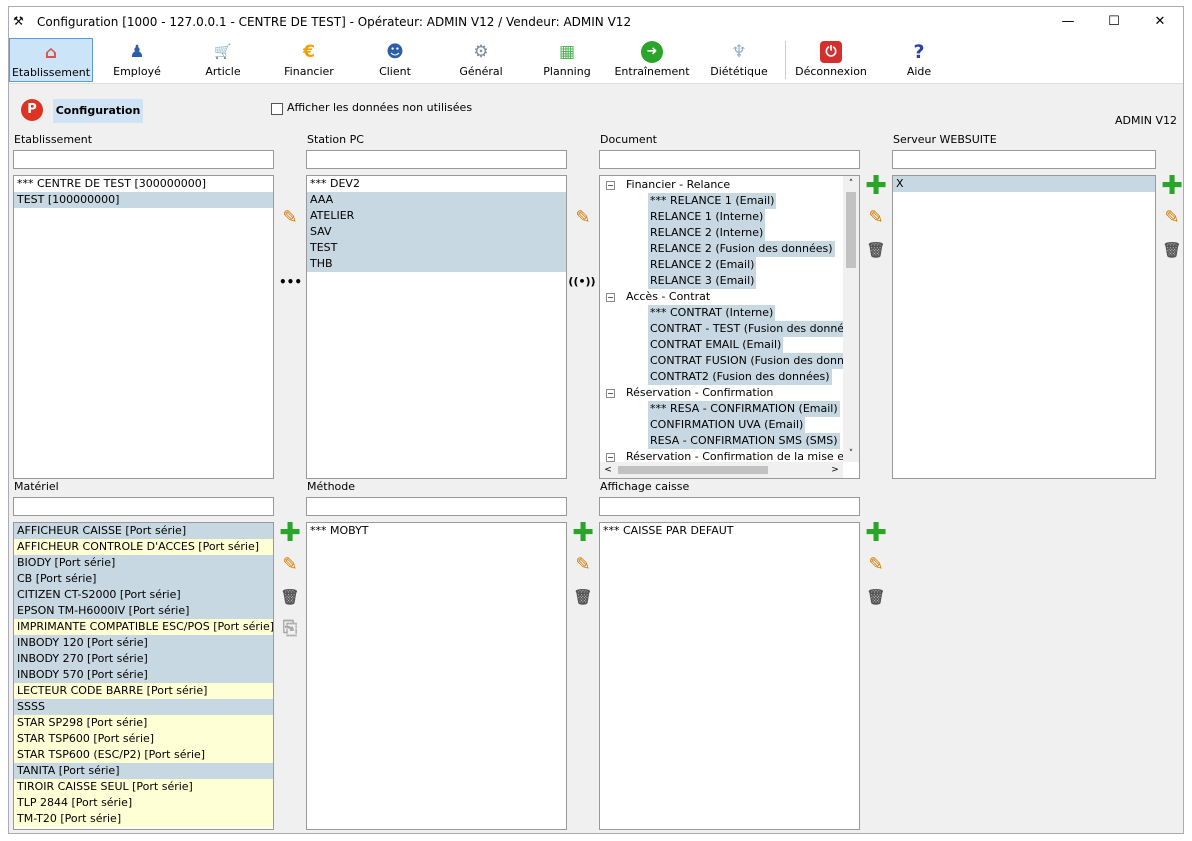  What do you see at coordinates (143, 184) in the screenshot?
I see `list-item: *** CENTRE DE TEST [300000000]` at bounding box center [143, 184].